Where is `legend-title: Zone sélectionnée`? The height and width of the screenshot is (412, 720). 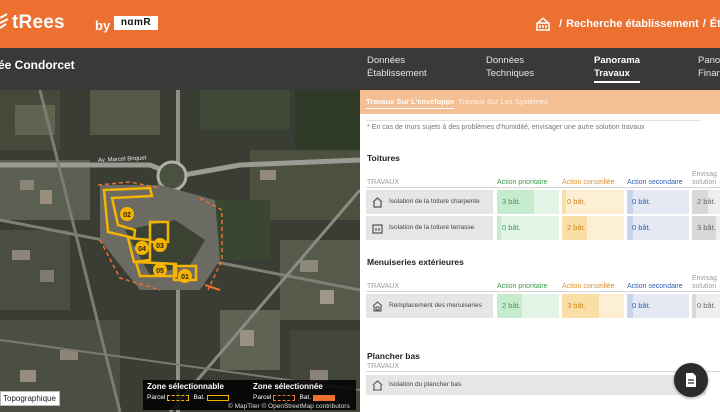
legend-title: Zone sélectionnée is located at coordinates (288, 386).